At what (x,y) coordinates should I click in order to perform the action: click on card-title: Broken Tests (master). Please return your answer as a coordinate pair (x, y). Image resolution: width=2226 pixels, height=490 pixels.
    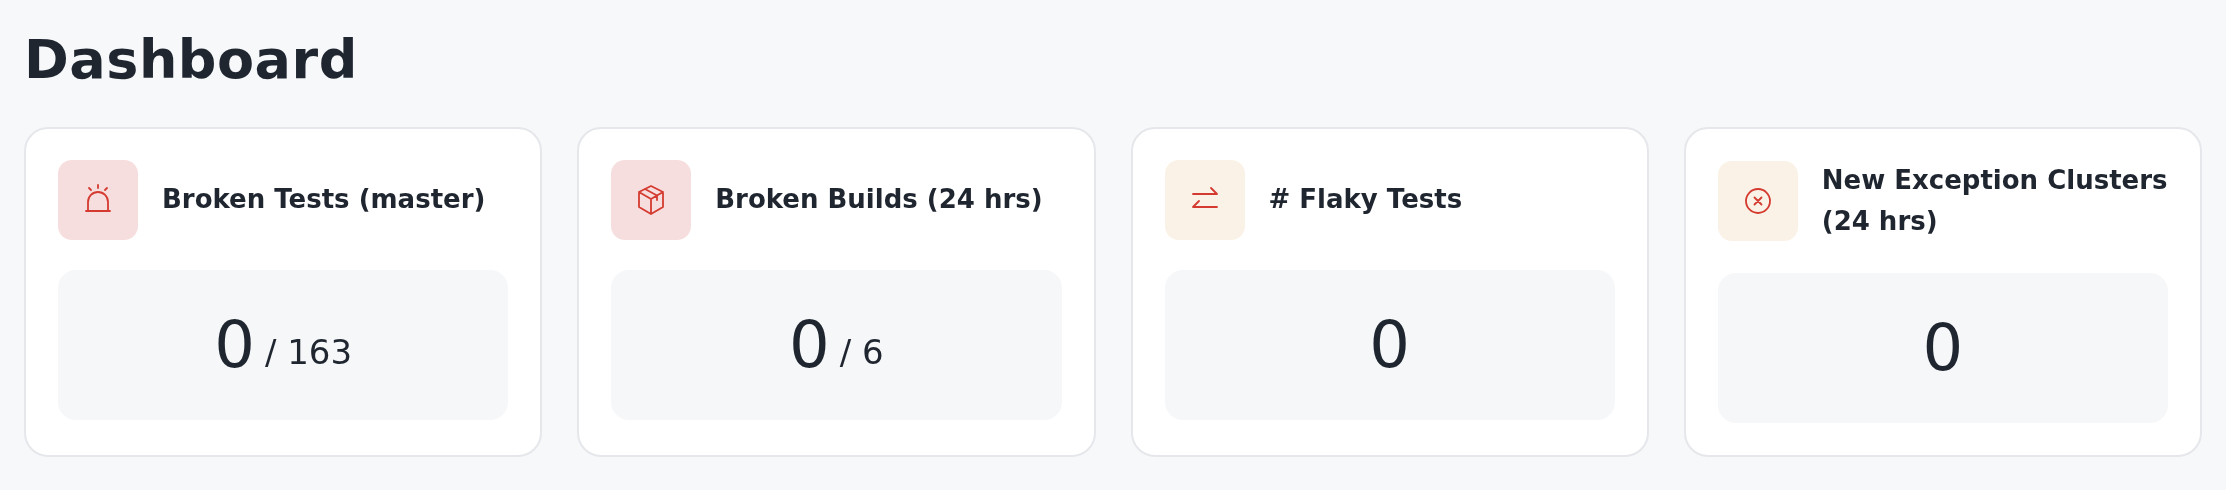
    Looking at the image, I should click on (324, 199).